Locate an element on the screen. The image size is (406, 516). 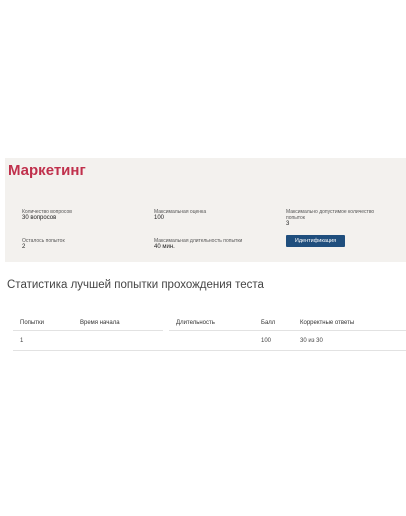
header-divider-right is located at coordinates (287, 330).